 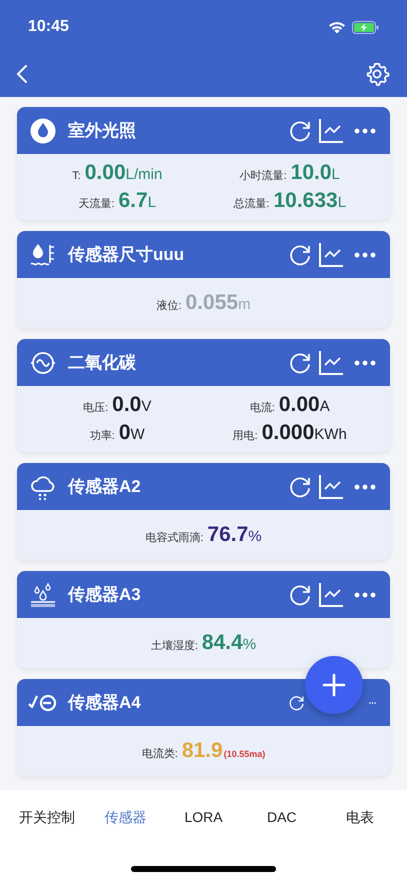 What do you see at coordinates (137, 201) in the screenshot?
I see `reading-value: 6.7L` at bounding box center [137, 201].